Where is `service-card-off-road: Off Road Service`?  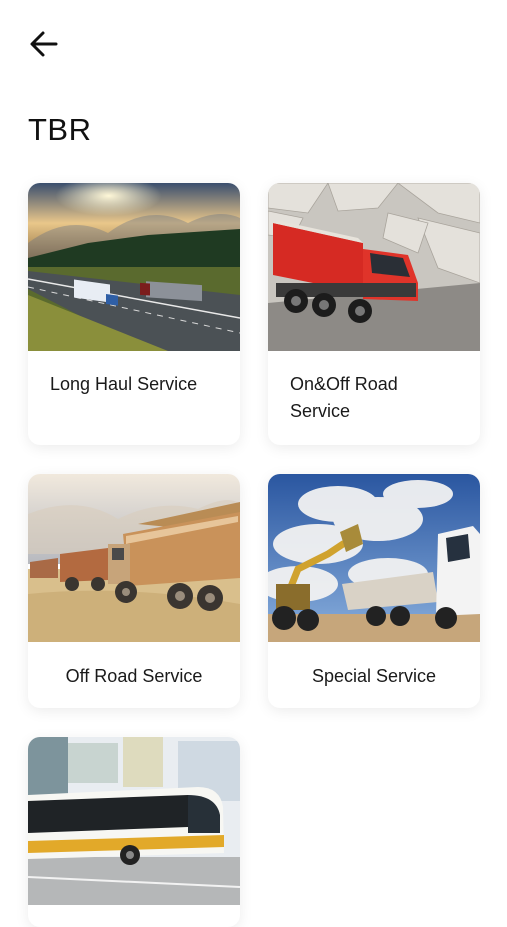 service-card-off-road: Off Road Service is located at coordinates (134, 591).